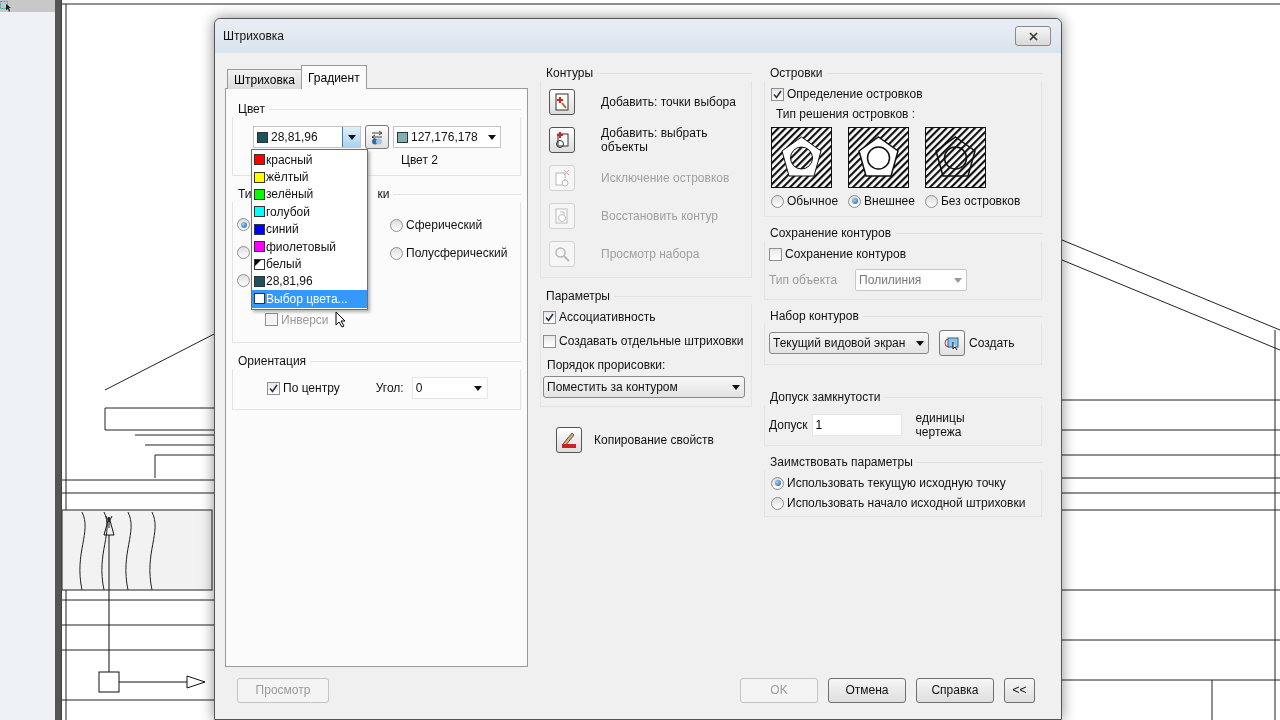 The height and width of the screenshot is (720, 1280). I want to click on page-pick-icon, so click(562, 102).